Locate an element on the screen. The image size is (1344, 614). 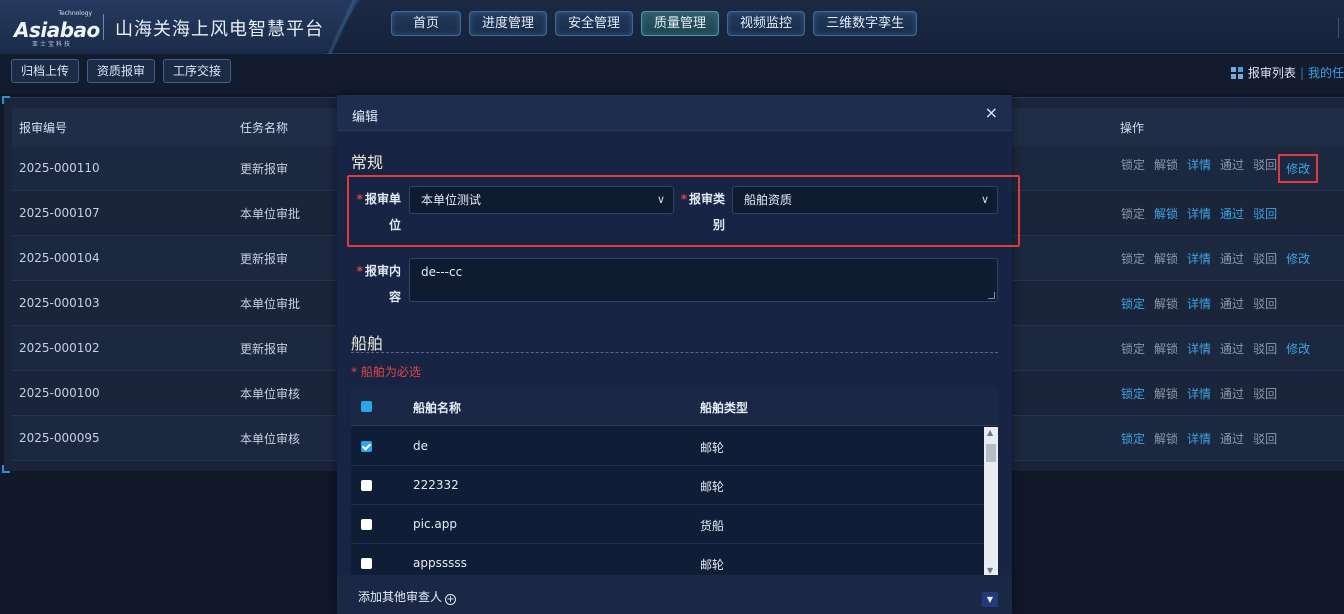
section-divider is located at coordinates (674, 352).